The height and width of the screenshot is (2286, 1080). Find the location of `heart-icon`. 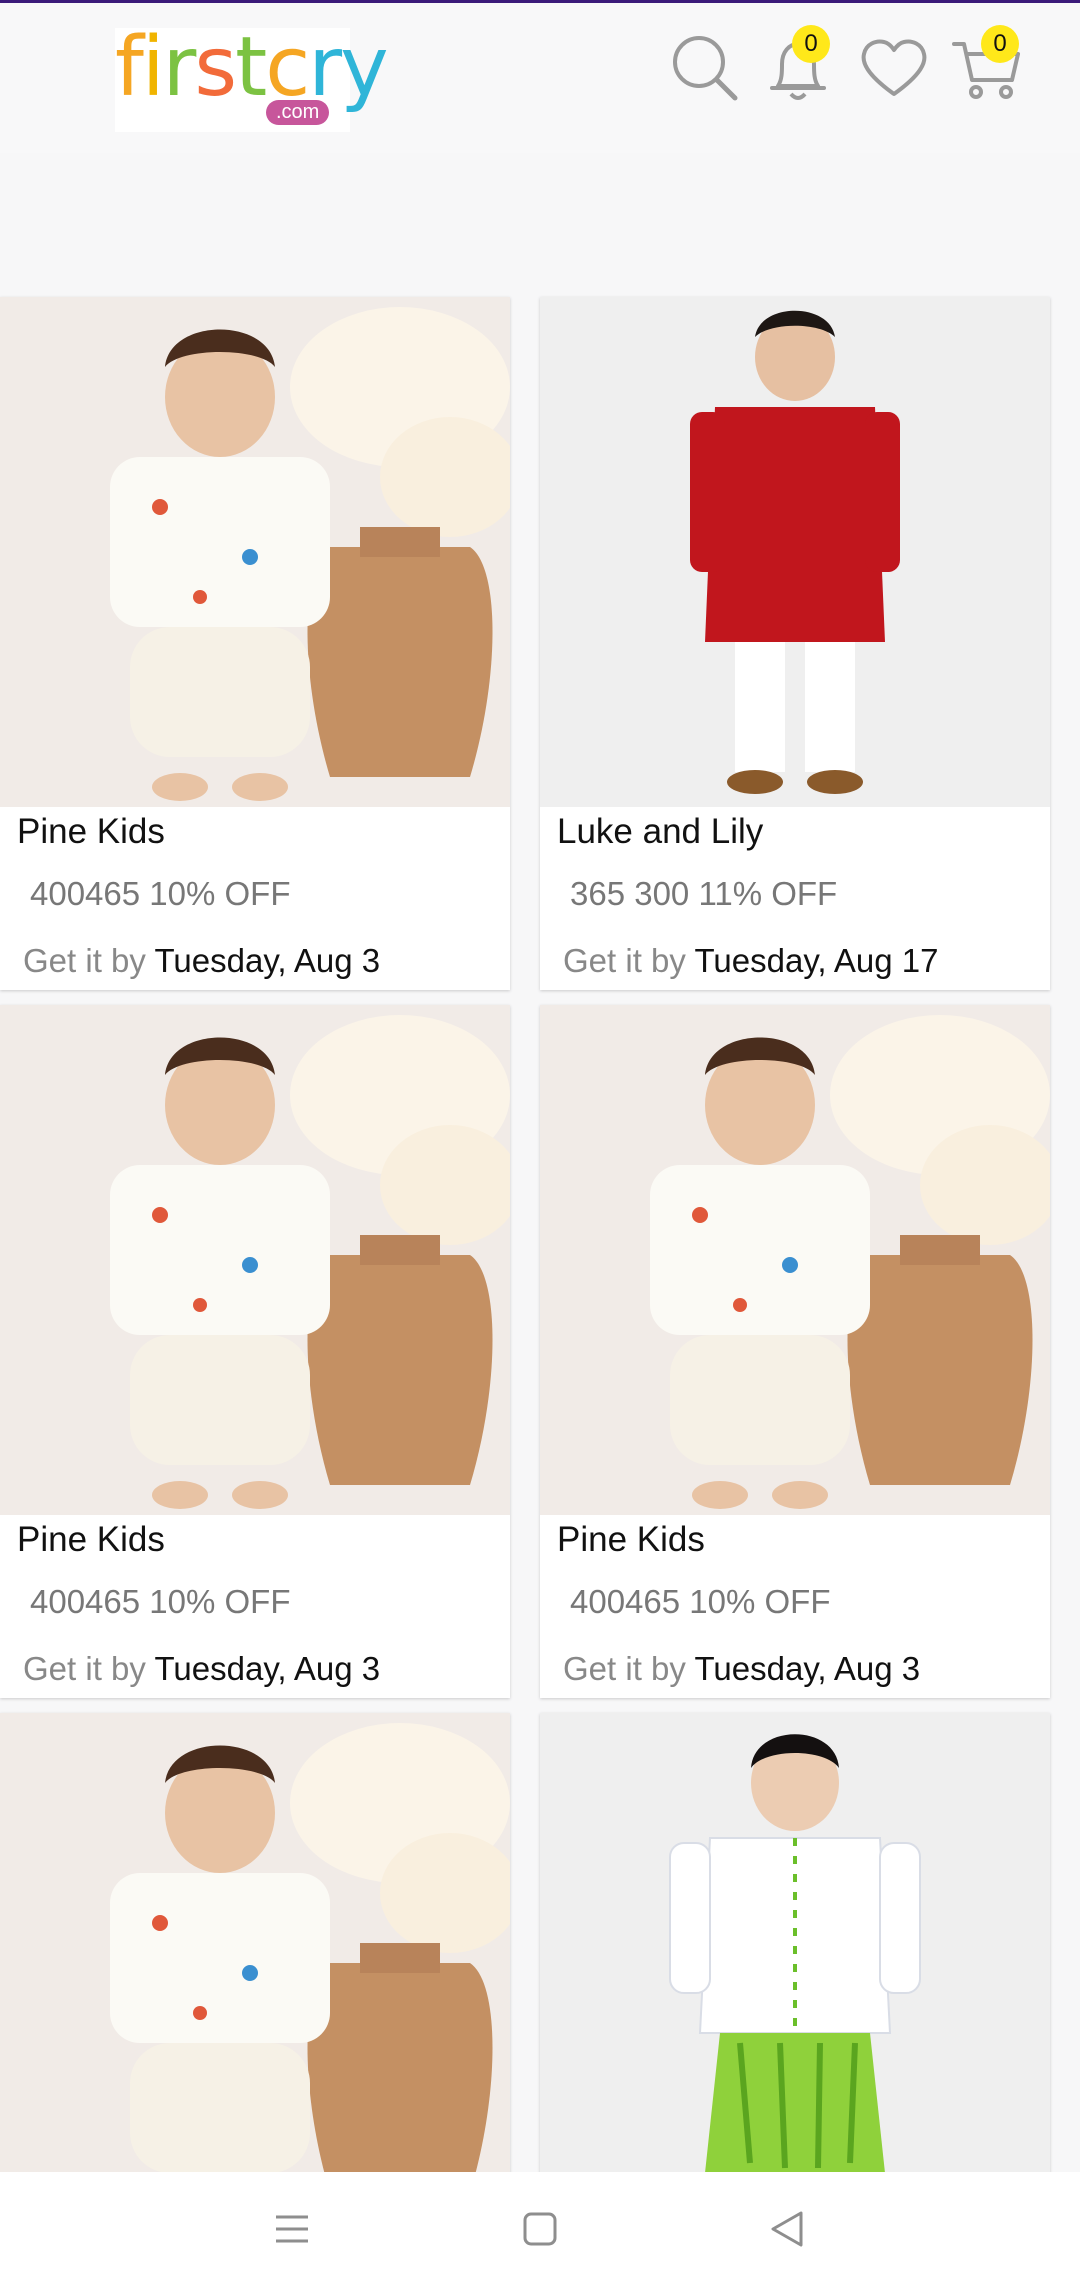

heart-icon is located at coordinates (894, 67).